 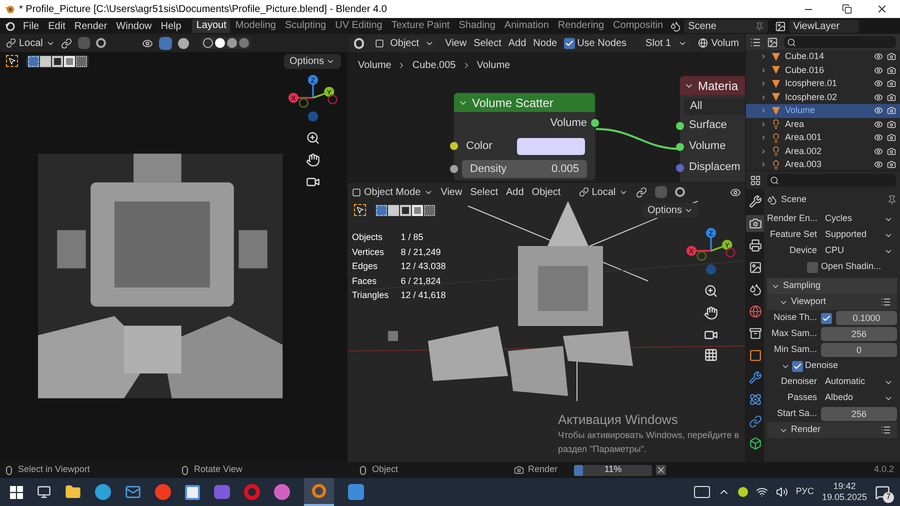 I want to click on opera-icon, so click(x=252, y=492).